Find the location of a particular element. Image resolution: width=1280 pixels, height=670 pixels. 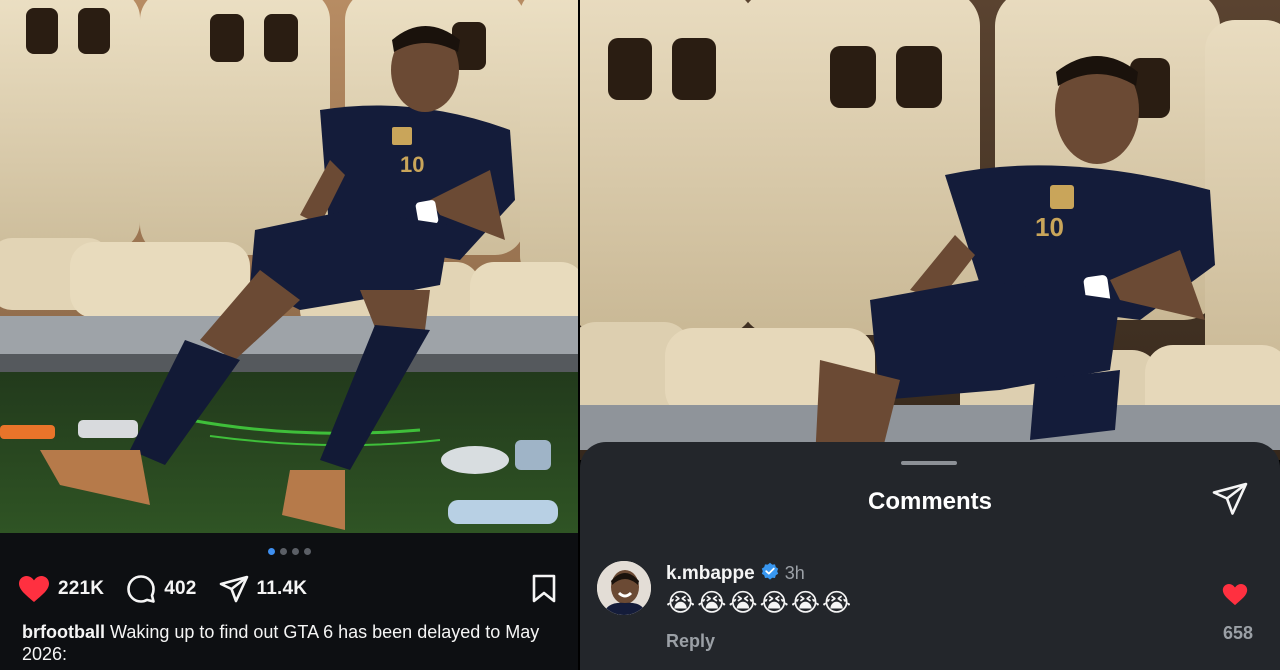

comment-count: 402 is located at coordinates (180, 588).